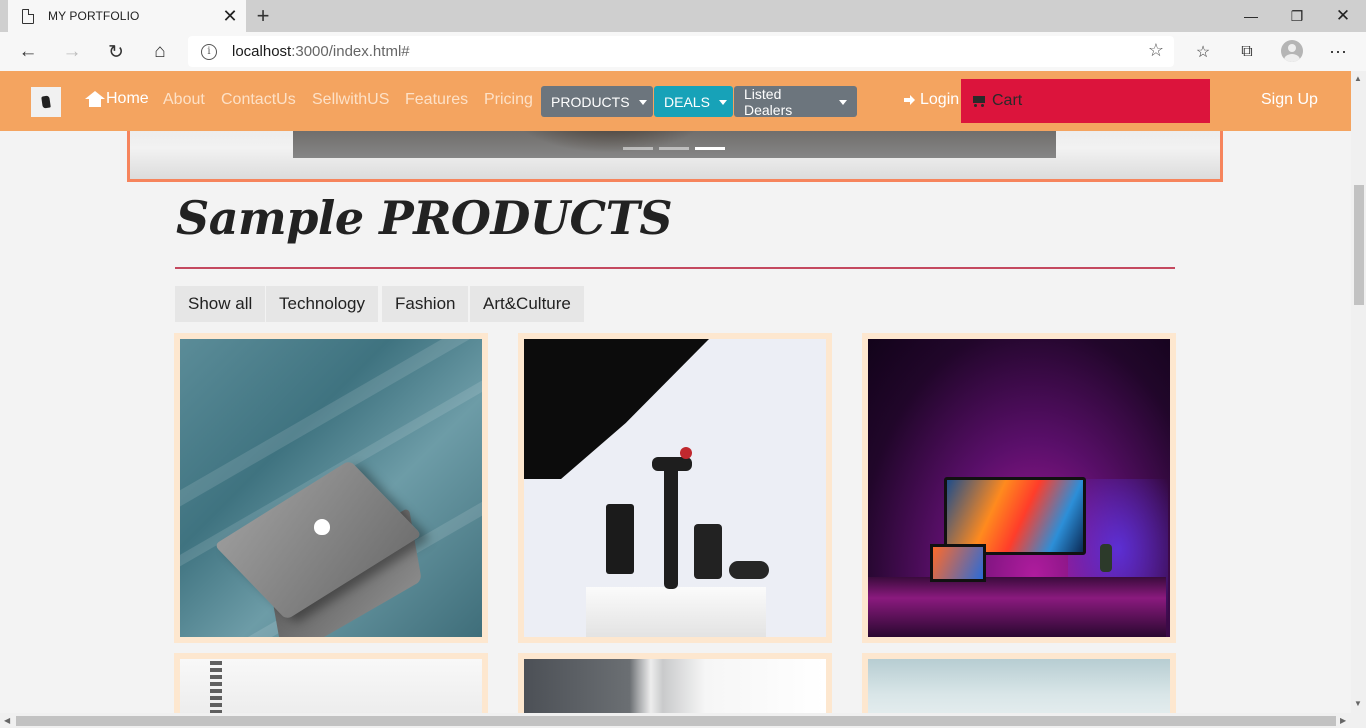  I want to click on close-tab-icon: ✕, so click(230, 16).